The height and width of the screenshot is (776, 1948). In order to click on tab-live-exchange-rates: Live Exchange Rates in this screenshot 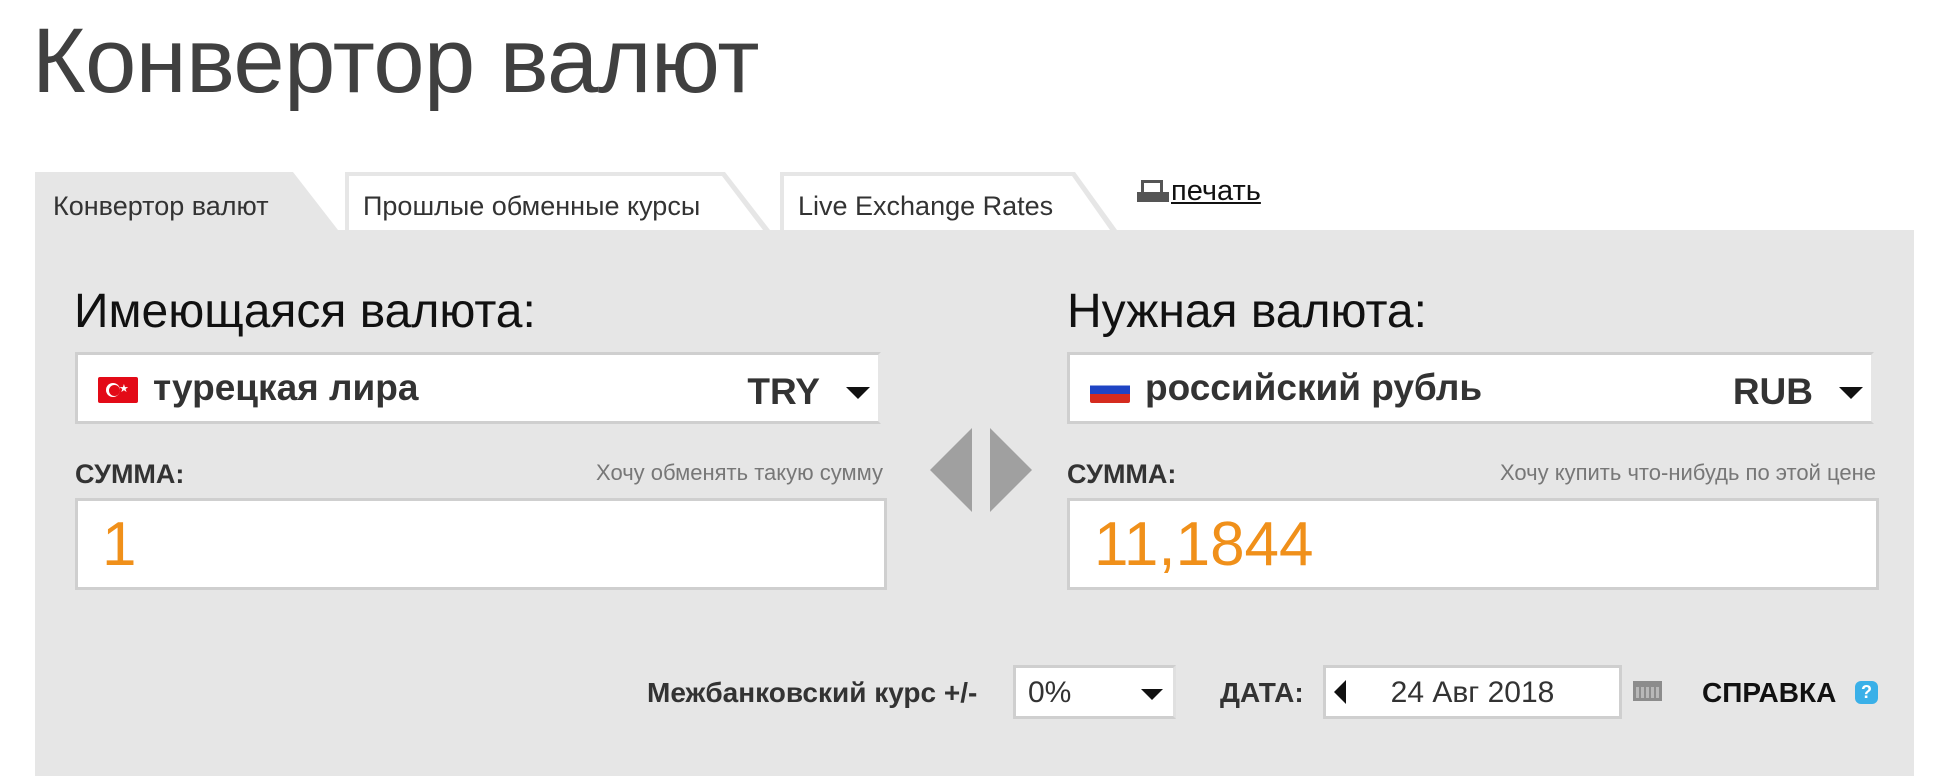, I will do `click(948, 201)`.